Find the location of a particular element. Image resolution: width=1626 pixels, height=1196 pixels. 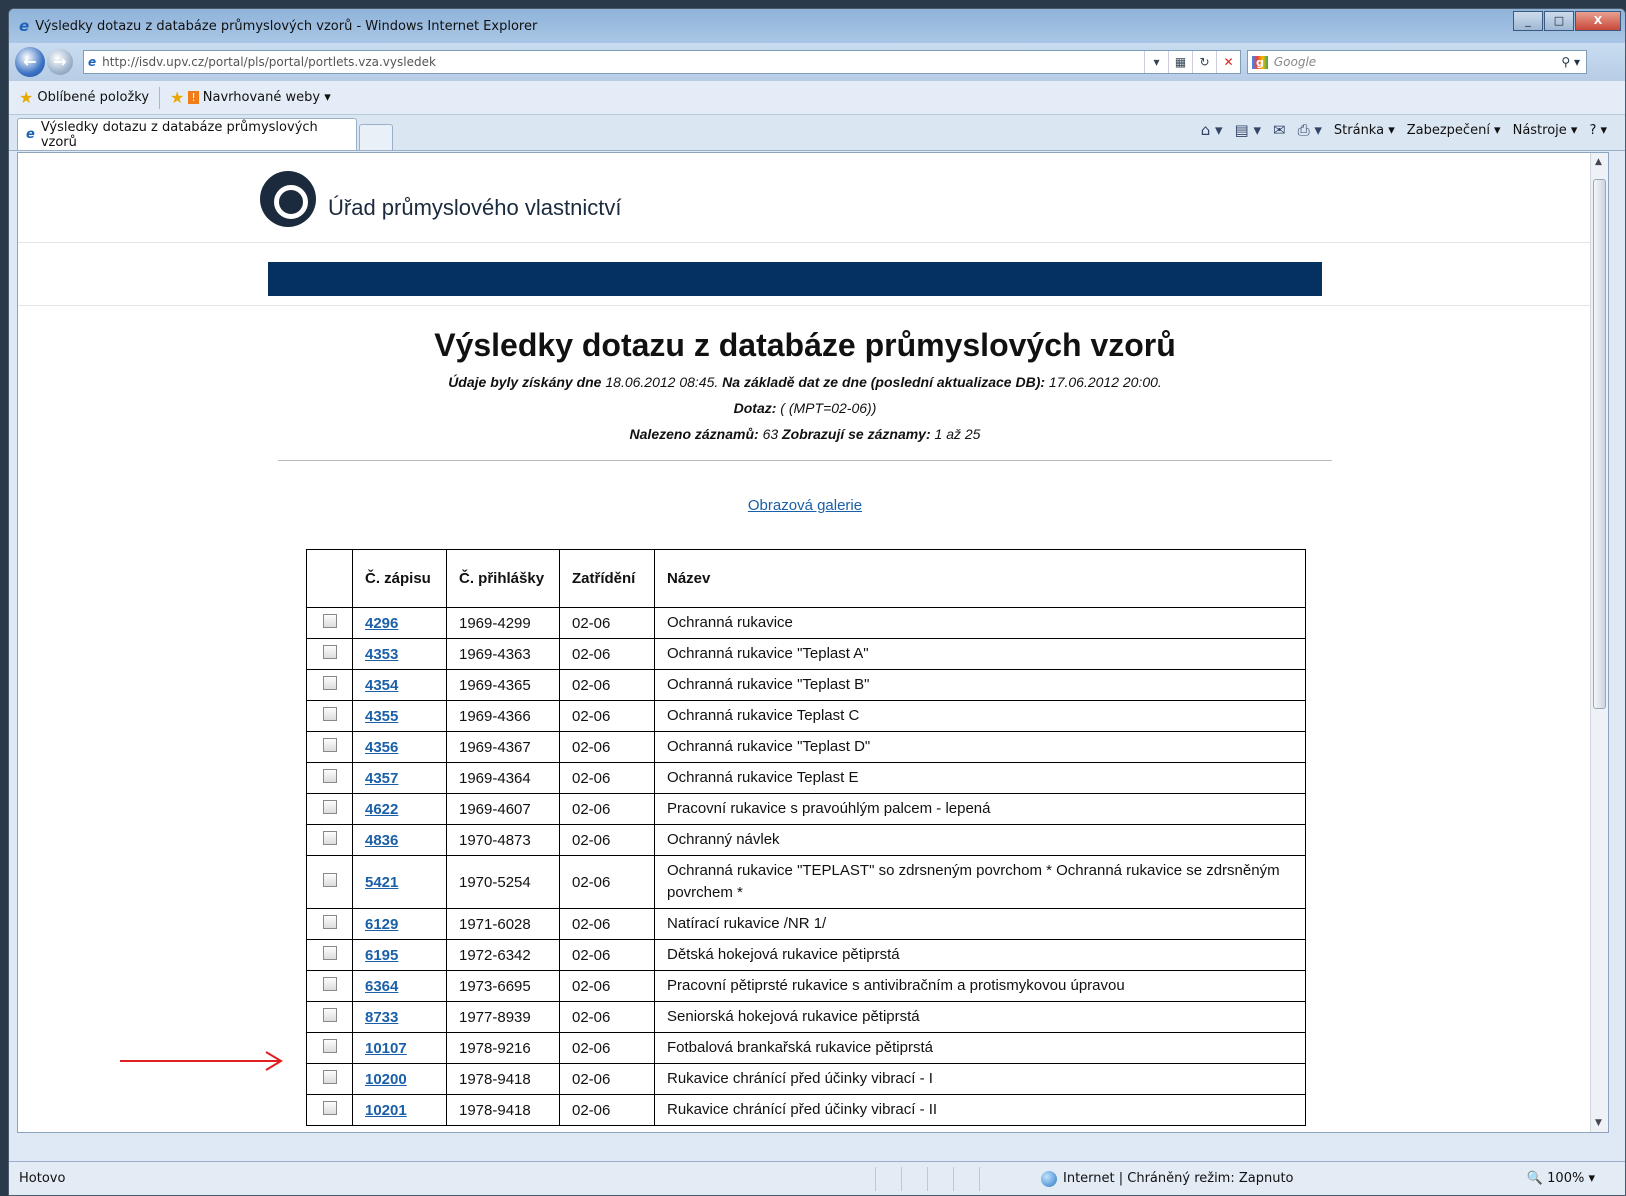

reg-no-cell: 4296 is located at coordinates (399, 623).